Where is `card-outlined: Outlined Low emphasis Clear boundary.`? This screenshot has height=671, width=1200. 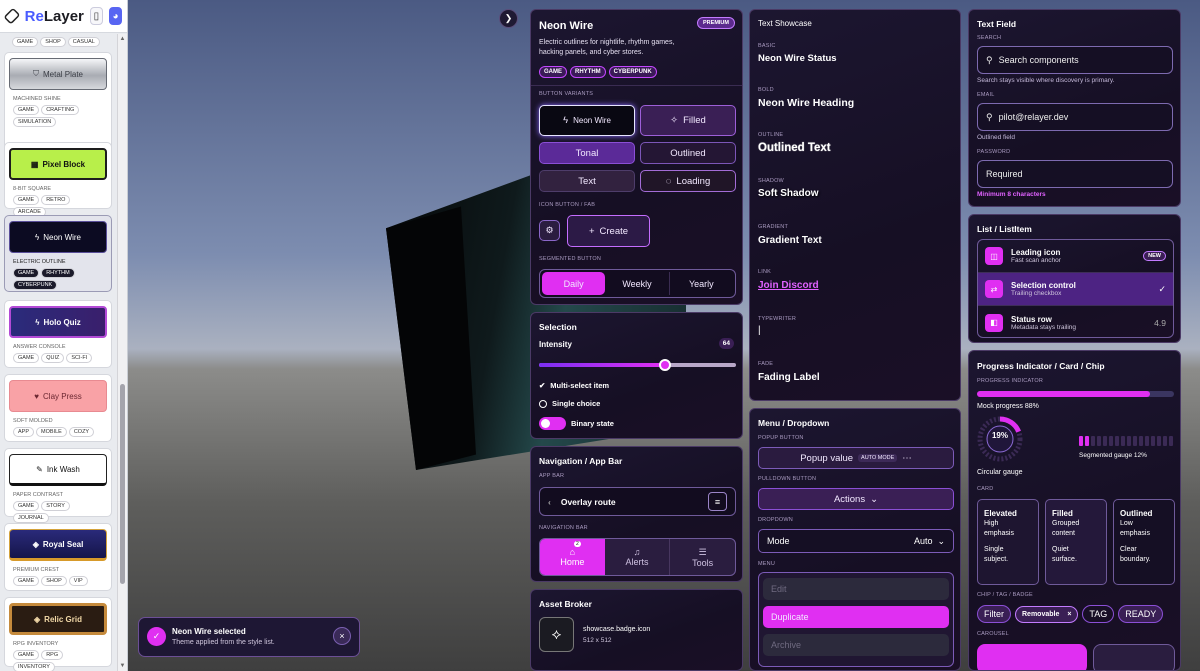 card-outlined: Outlined Low emphasis Clear boundary. is located at coordinates (1144, 542).